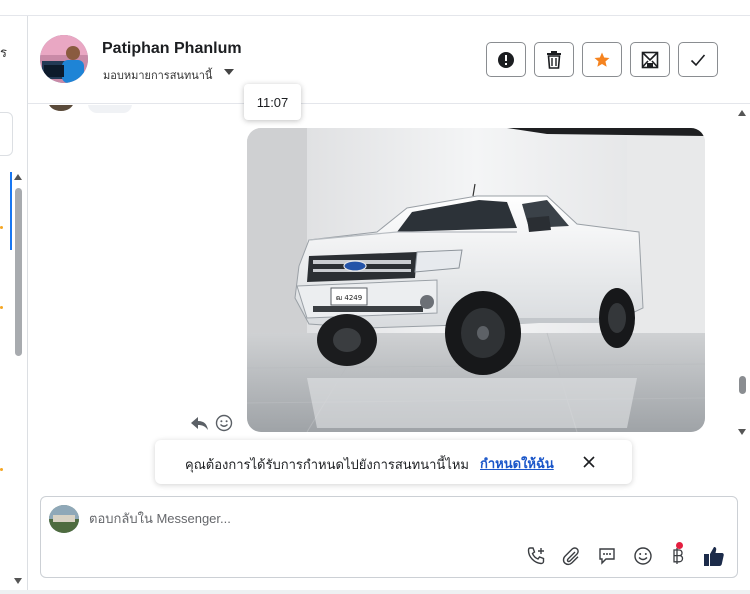  I want to click on contact-avatar, so click(64, 59).